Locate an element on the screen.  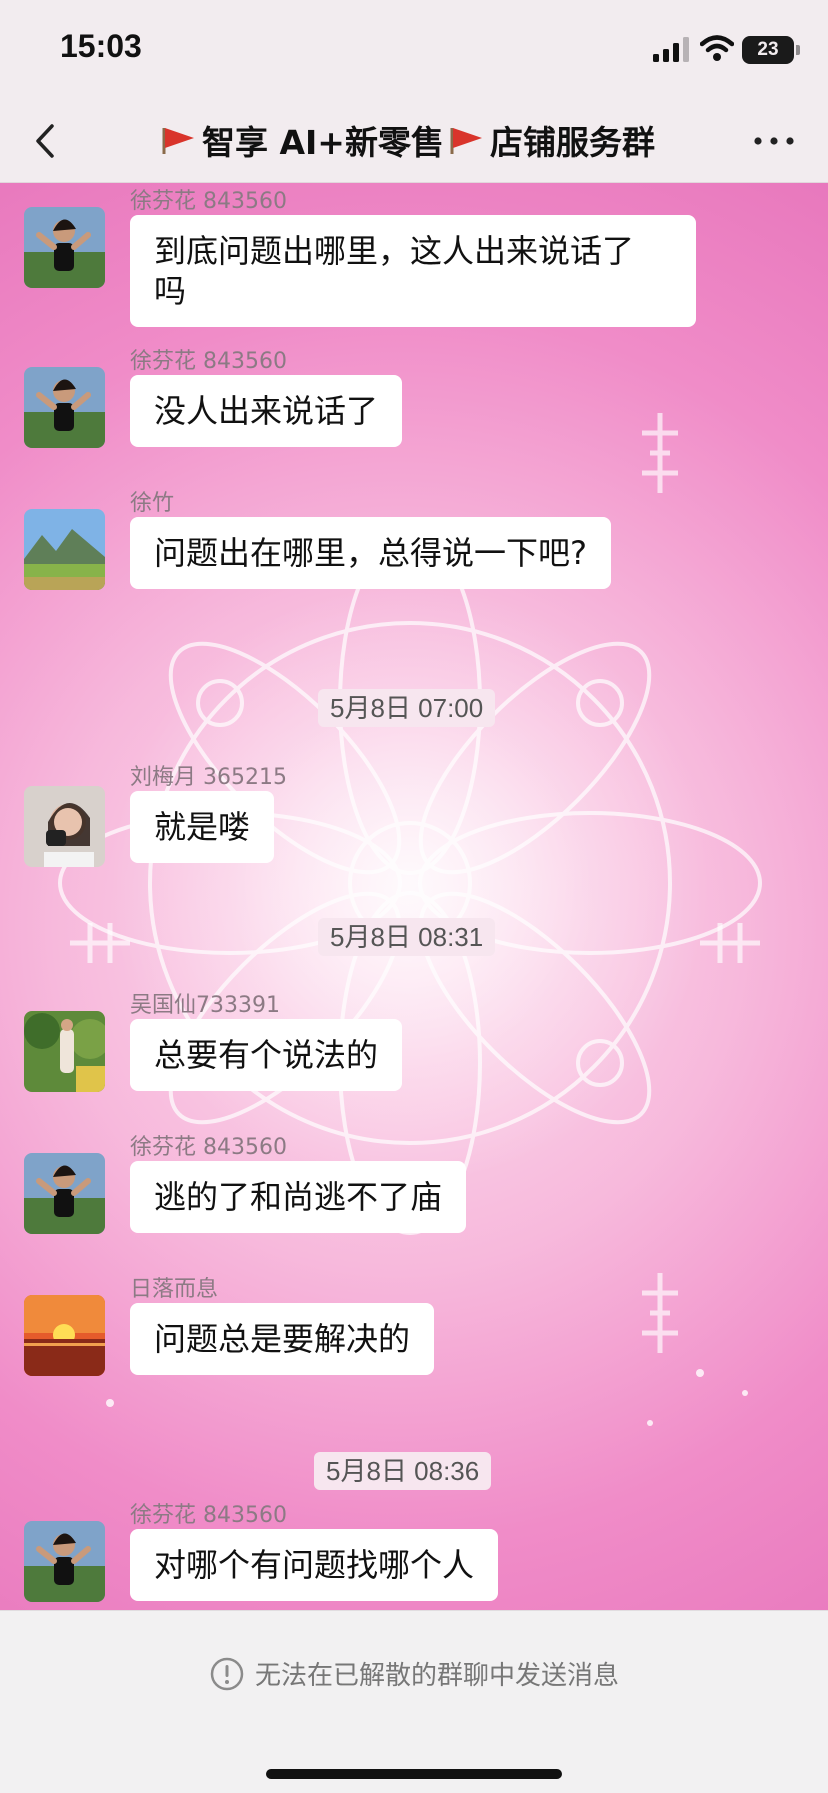
back-icon is located at coordinates (45, 141).